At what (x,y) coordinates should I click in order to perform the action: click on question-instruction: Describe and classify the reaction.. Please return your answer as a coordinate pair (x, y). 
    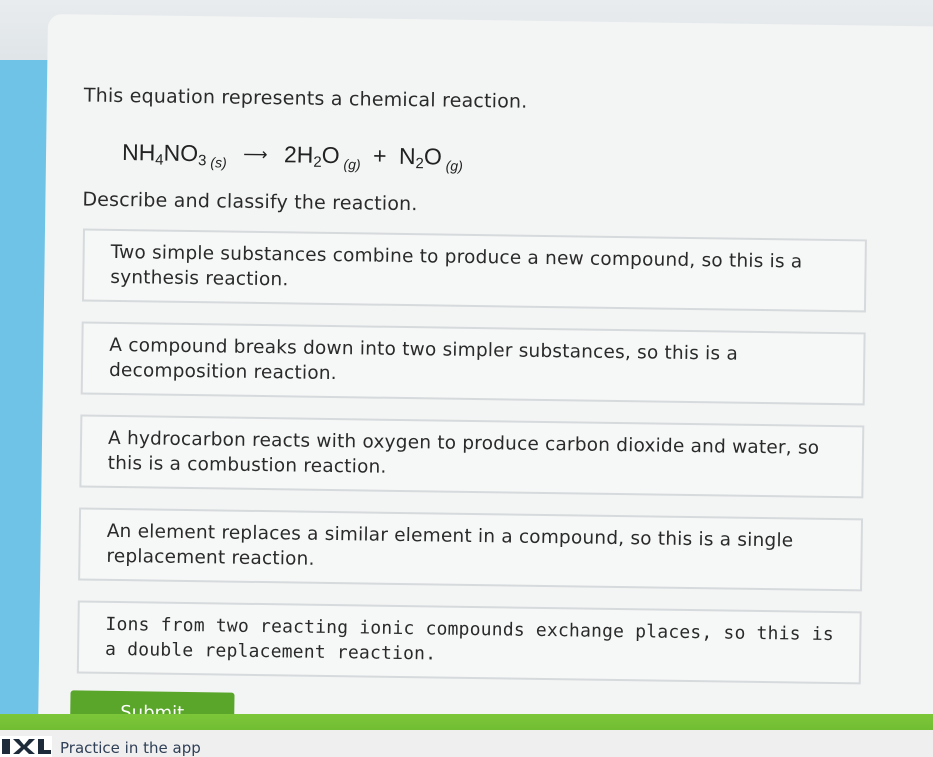
    Looking at the image, I should click on (250, 202).